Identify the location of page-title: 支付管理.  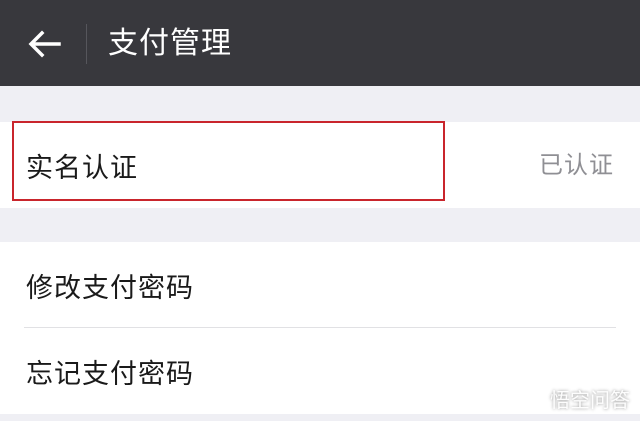
(170, 43).